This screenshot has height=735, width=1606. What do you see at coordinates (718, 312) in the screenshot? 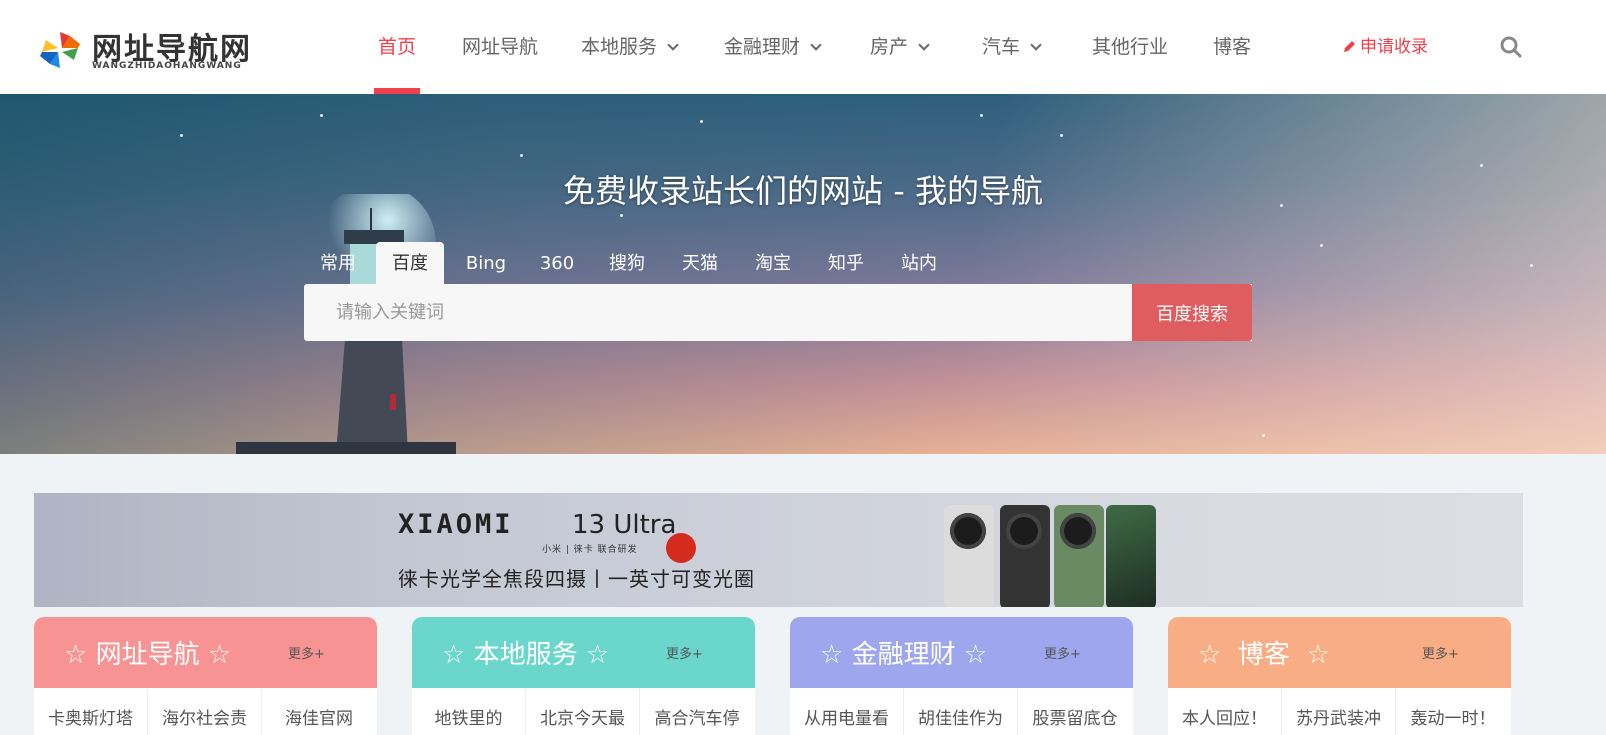
I see `search-input` at bounding box center [718, 312].